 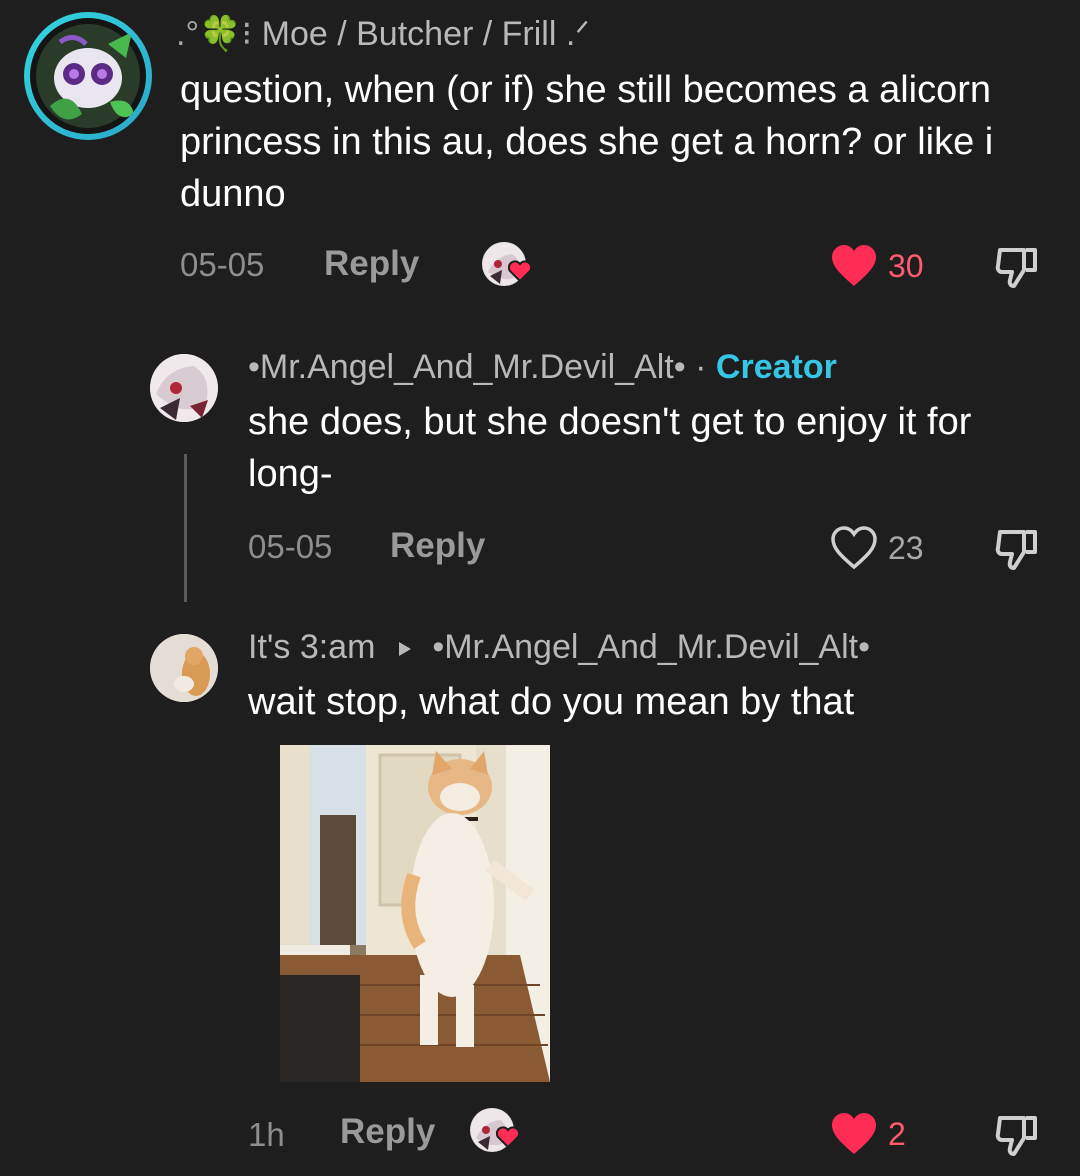 I want to click on like-count: 2, so click(x=897, y=1134).